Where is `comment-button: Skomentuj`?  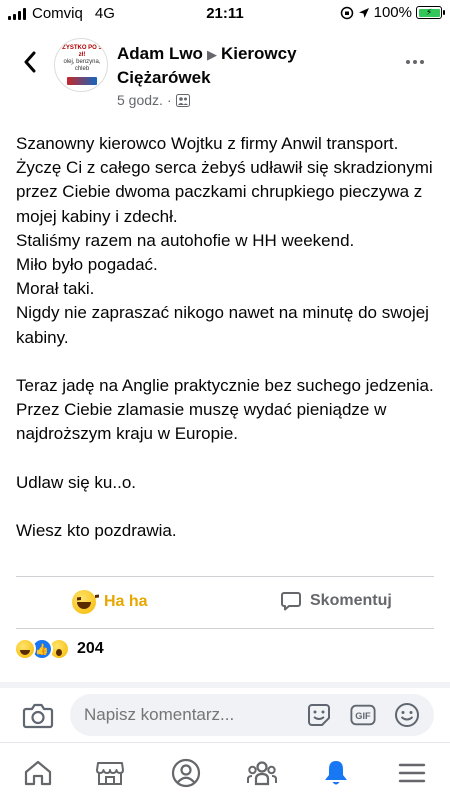
comment-button: Skomentuj is located at coordinates (336, 601).